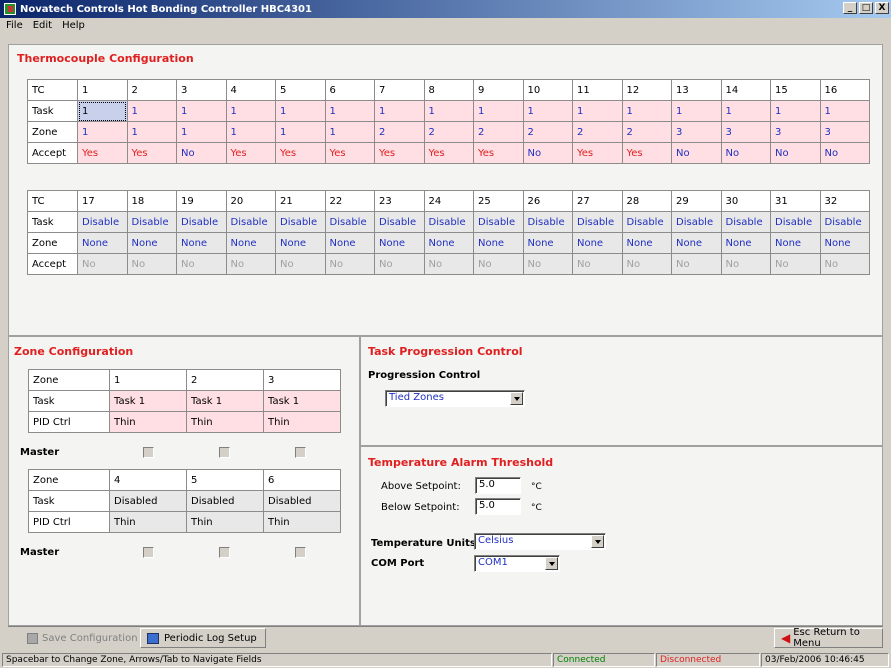 This screenshot has width=891, height=668. What do you see at coordinates (866, 8) in the screenshot?
I see `maximize-button: □` at bounding box center [866, 8].